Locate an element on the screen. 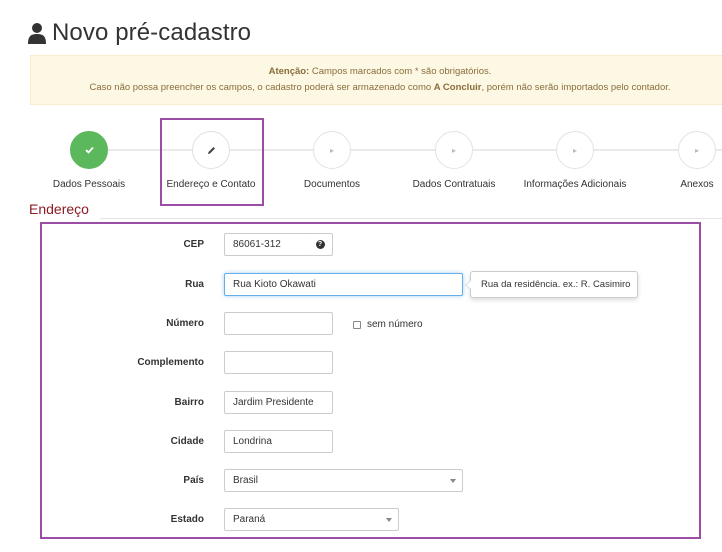 This screenshot has width=722, height=552. estado-select: Paraná is located at coordinates (311, 519).